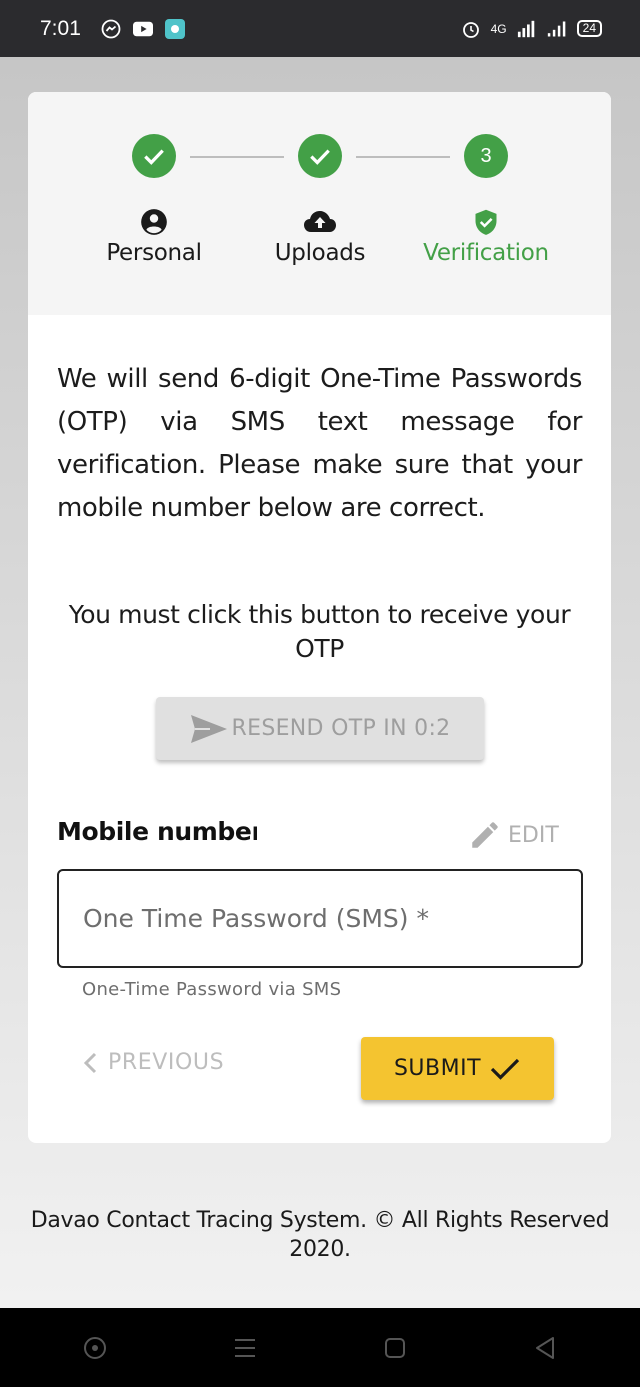 The width and height of the screenshot is (640, 1387). Describe the element at coordinates (320, 222) in the screenshot. I see `cloud-upload-icon` at that location.